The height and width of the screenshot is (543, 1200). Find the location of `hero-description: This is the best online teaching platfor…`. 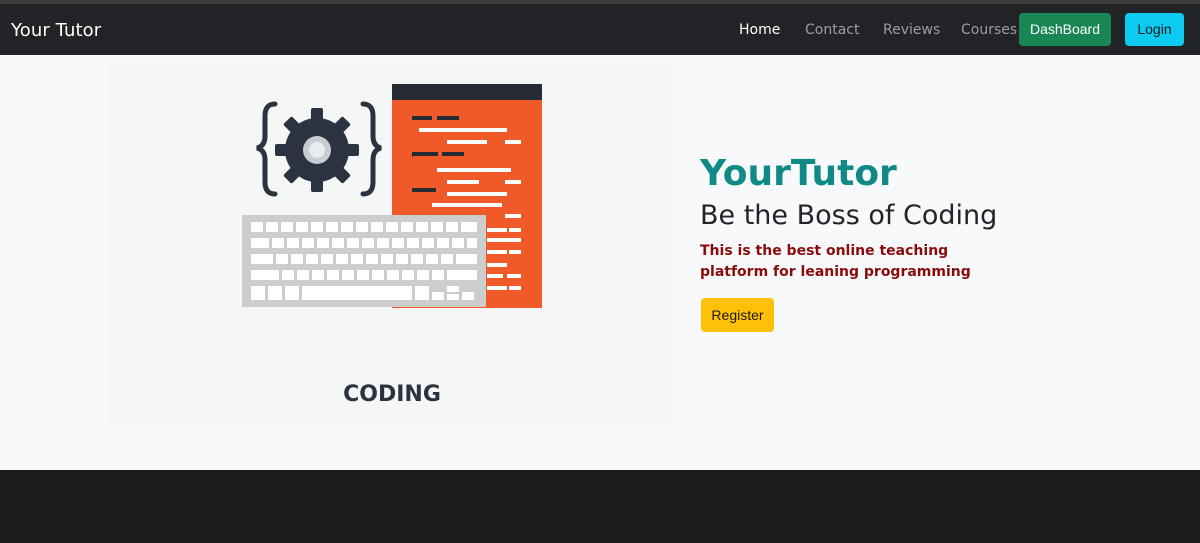

hero-description: This is the best online teaching platfor… is located at coordinates (835, 261).